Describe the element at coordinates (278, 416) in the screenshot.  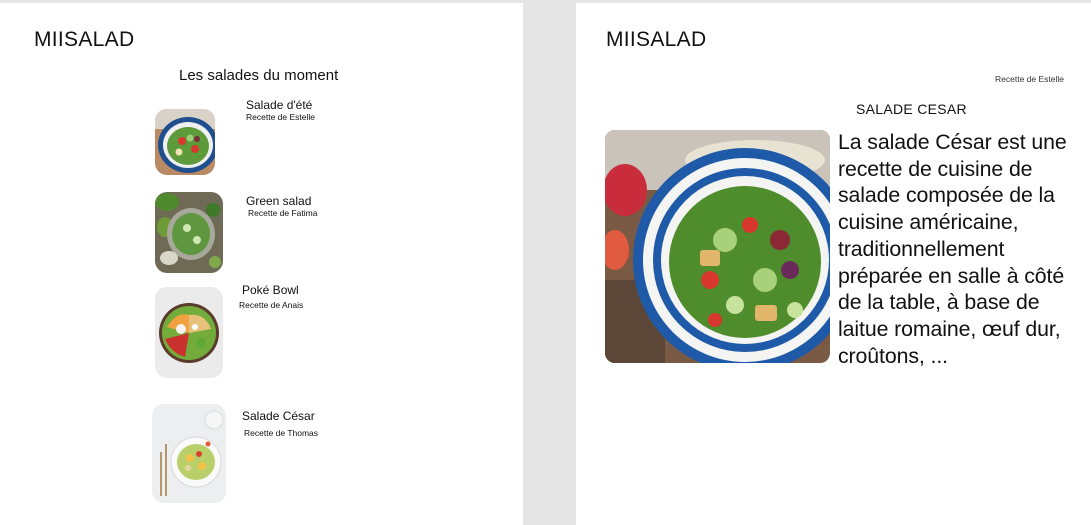
I see `salad-name: Salade César` at that location.